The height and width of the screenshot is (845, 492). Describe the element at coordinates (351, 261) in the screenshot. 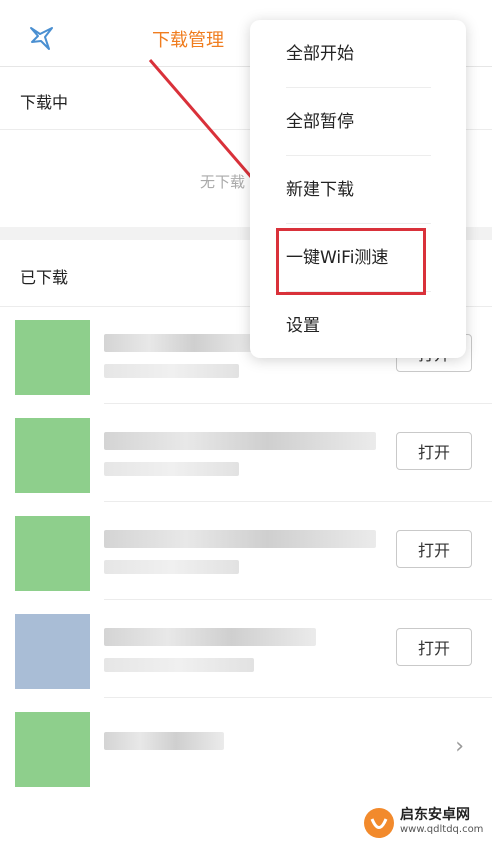

I see `annotation-highlight-box` at that location.